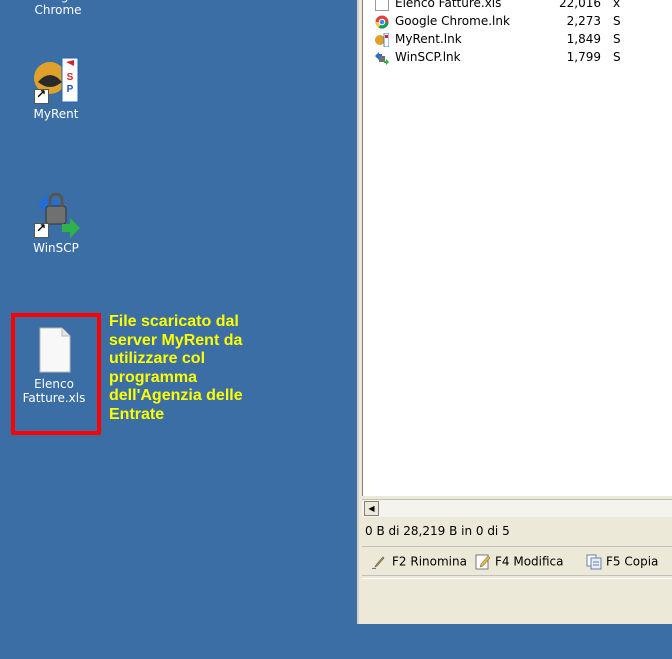 This screenshot has height=659, width=672. I want to click on chrome-icon, so click(382, 22).